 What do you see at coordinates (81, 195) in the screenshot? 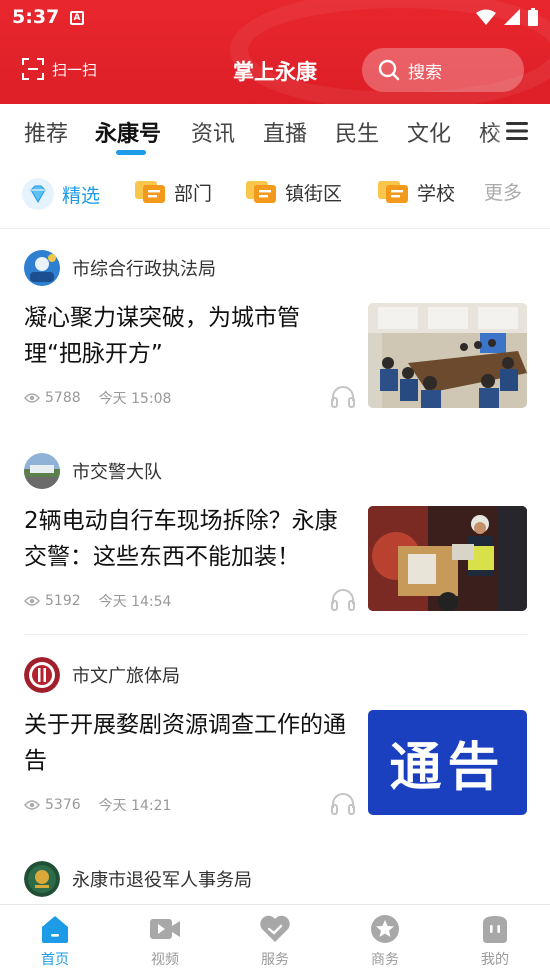
I see `subtab-featured-label: 精选` at bounding box center [81, 195].